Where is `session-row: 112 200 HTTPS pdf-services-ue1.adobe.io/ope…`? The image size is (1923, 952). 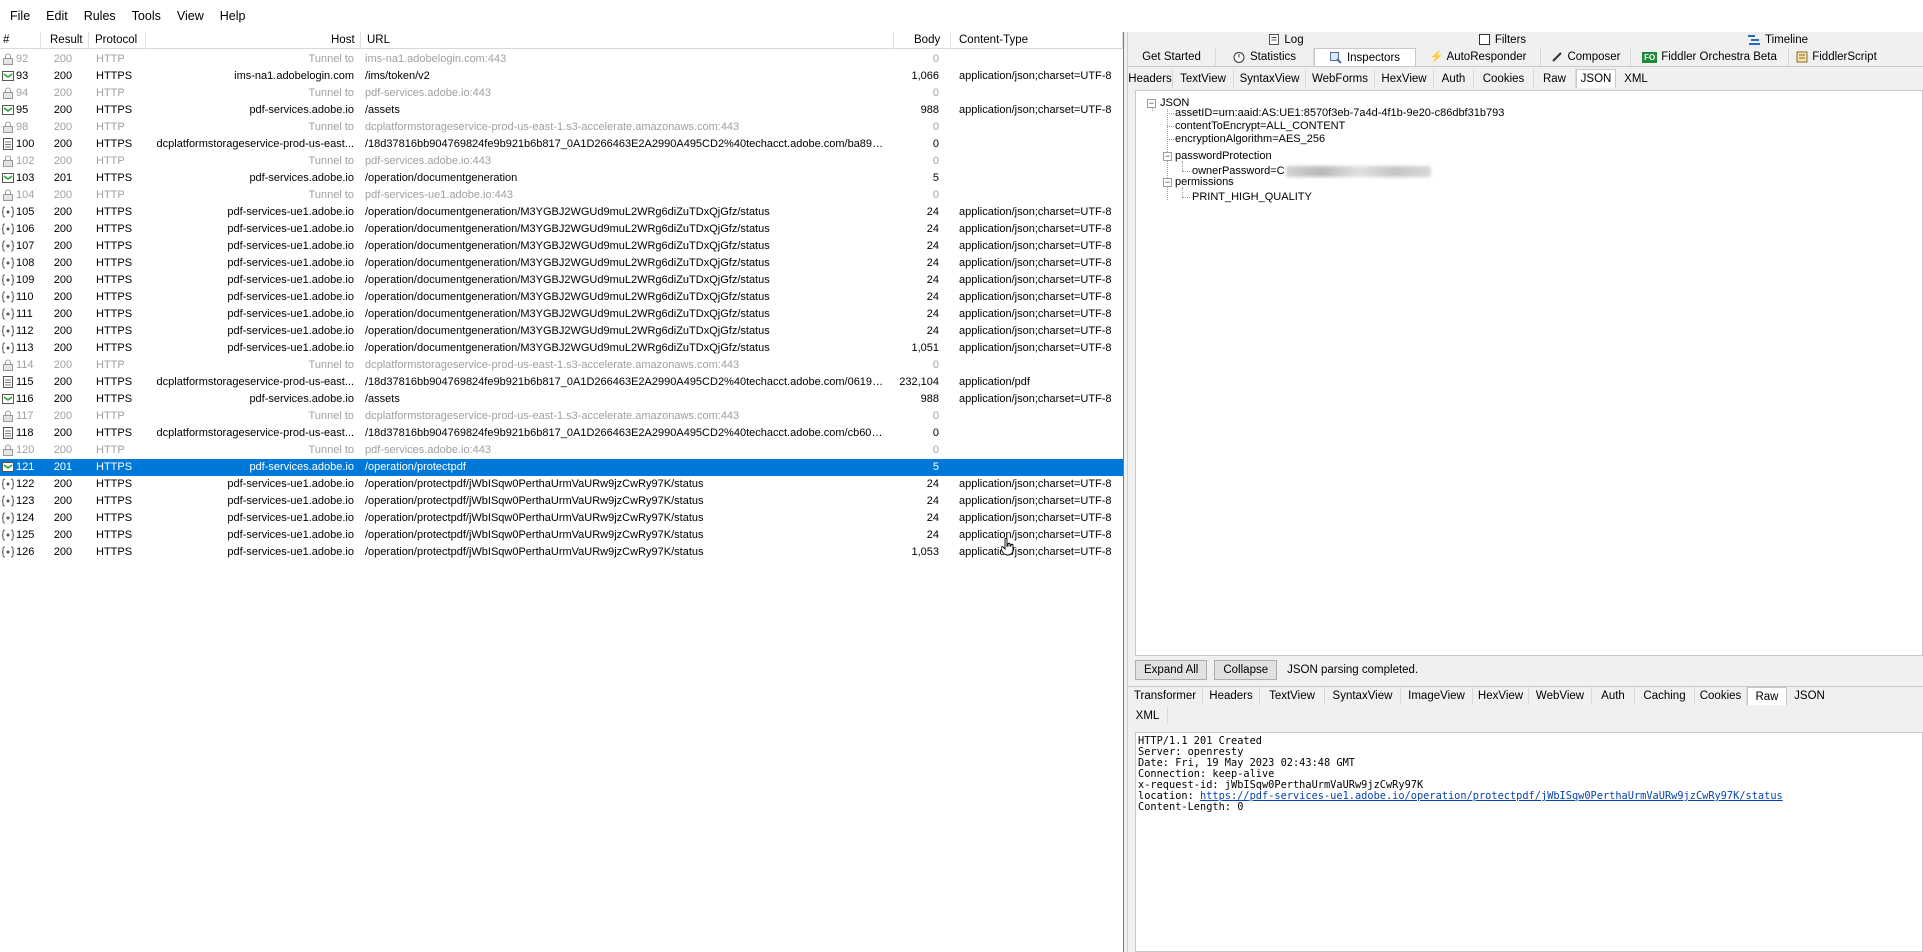 session-row: 112 200 HTTPS pdf-services-ue1.adobe.io/ope… is located at coordinates (561, 331).